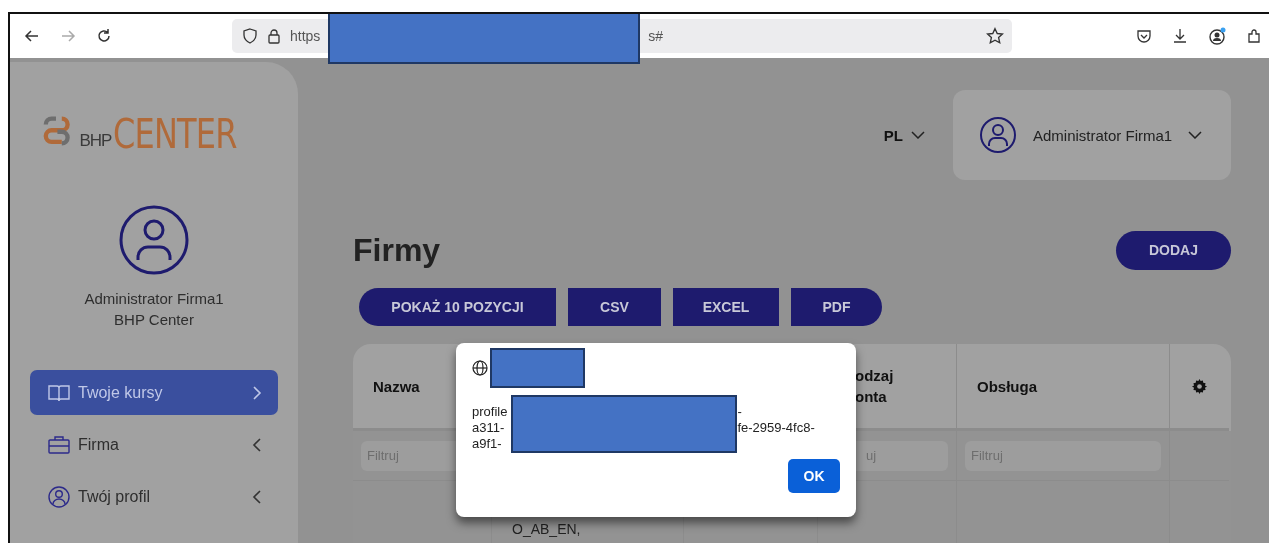 The height and width of the screenshot is (543, 1269). What do you see at coordinates (95, 141) in the screenshot?
I see `logo-text: BHP` at bounding box center [95, 141].